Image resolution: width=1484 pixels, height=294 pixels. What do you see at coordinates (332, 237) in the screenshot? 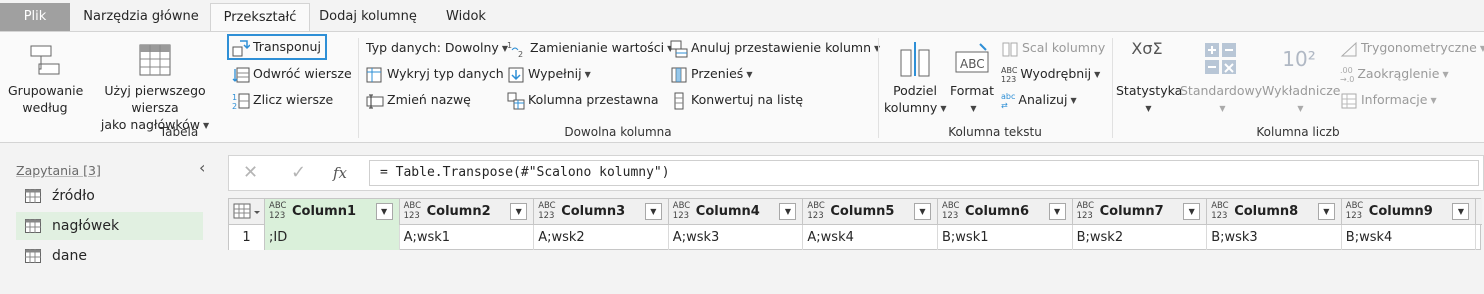
I see `table-cell: ;ID` at bounding box center [332, 237].